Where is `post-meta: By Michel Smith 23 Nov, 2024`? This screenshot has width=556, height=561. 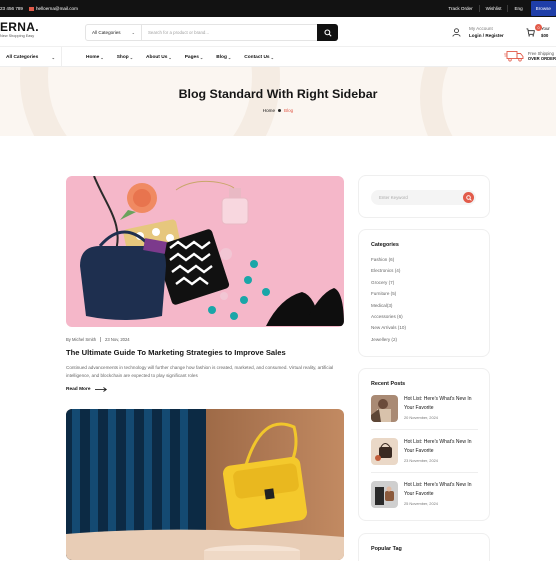
post-meta: By Michel Smith 23 Nov, 2024 is located at coordinates (98, 340).